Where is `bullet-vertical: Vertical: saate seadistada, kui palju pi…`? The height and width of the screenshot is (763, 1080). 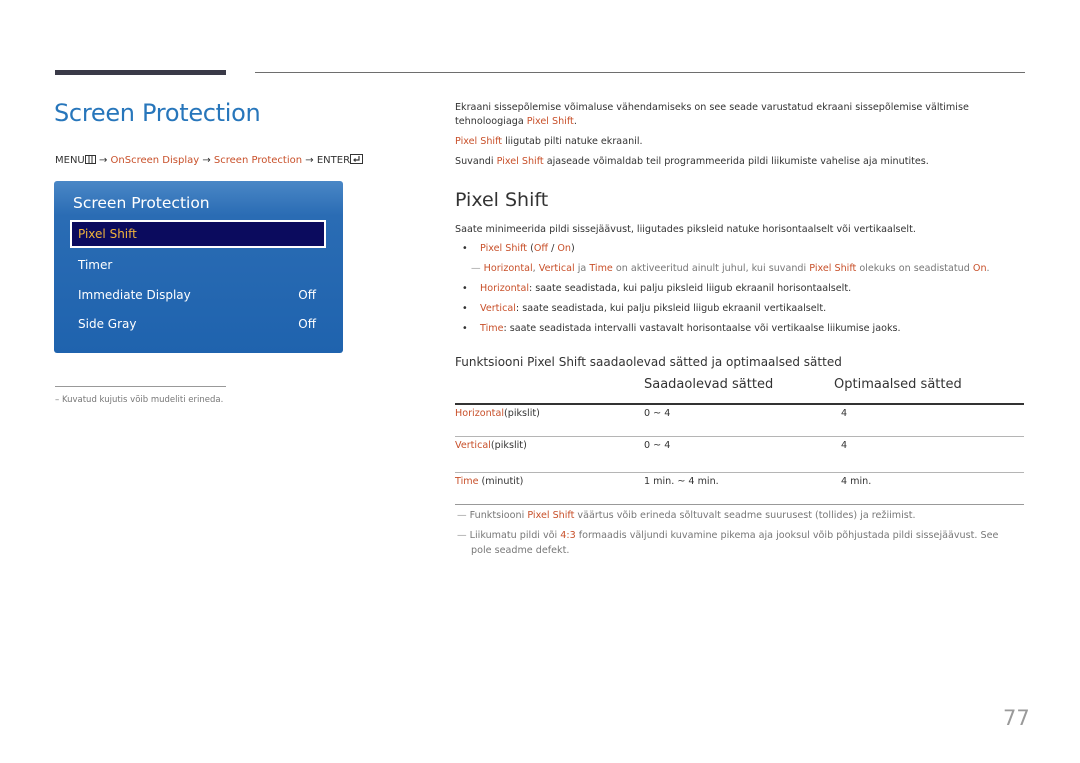
bullet-vertical: Vertical: saate seadistada, kui palju pi… is located at coordinates (653, 308).